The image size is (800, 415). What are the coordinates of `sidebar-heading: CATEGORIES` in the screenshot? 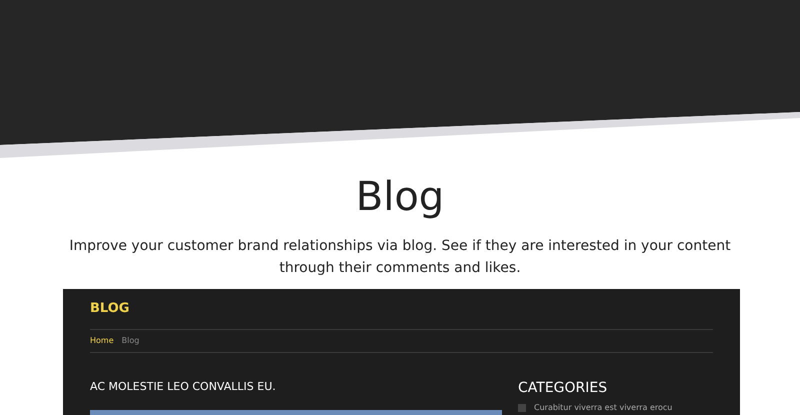 It's located at (563, 388).